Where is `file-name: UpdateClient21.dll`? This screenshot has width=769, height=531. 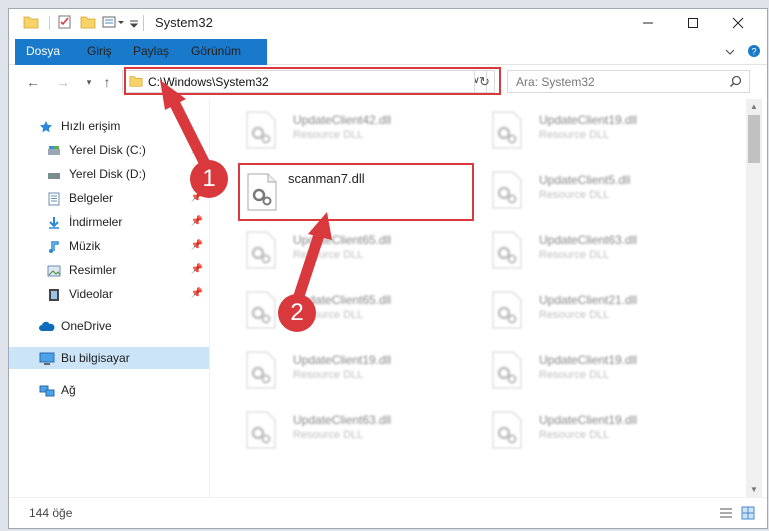 file-name: UpdateClient21.dll is located at coordinates (588, 300).